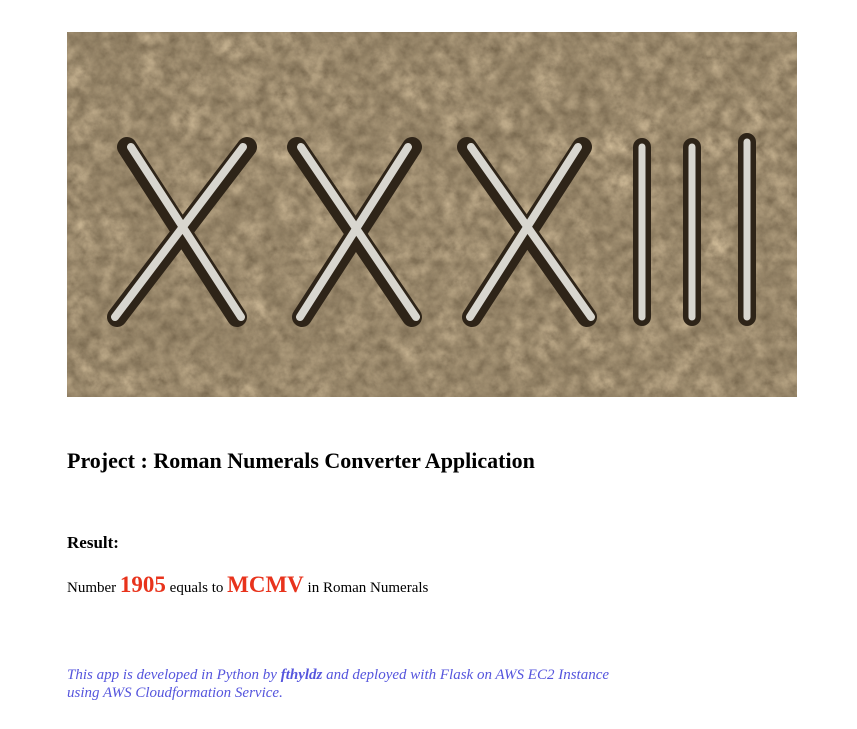  I want to click on footer-text-3: using AWS Cloudformation Service., so click(175, 693).